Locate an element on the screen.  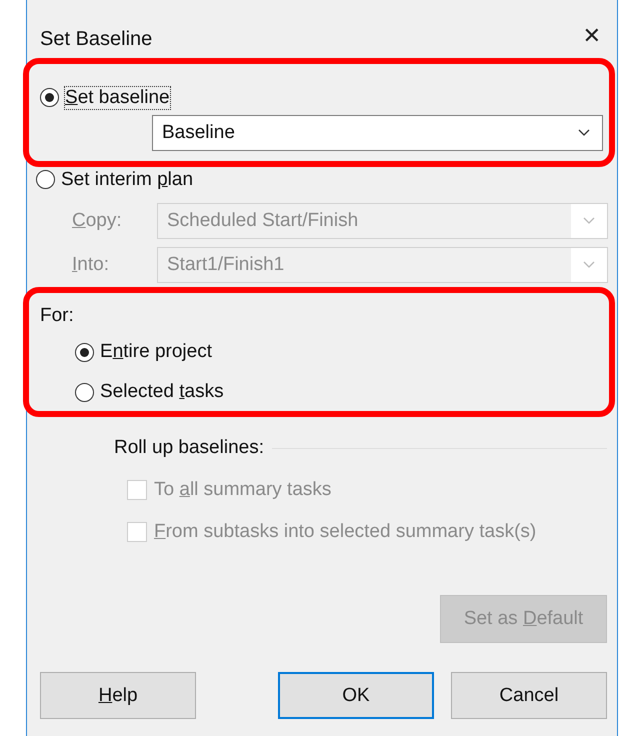
radio-option: Entire project is located at coordinates (143, 352).